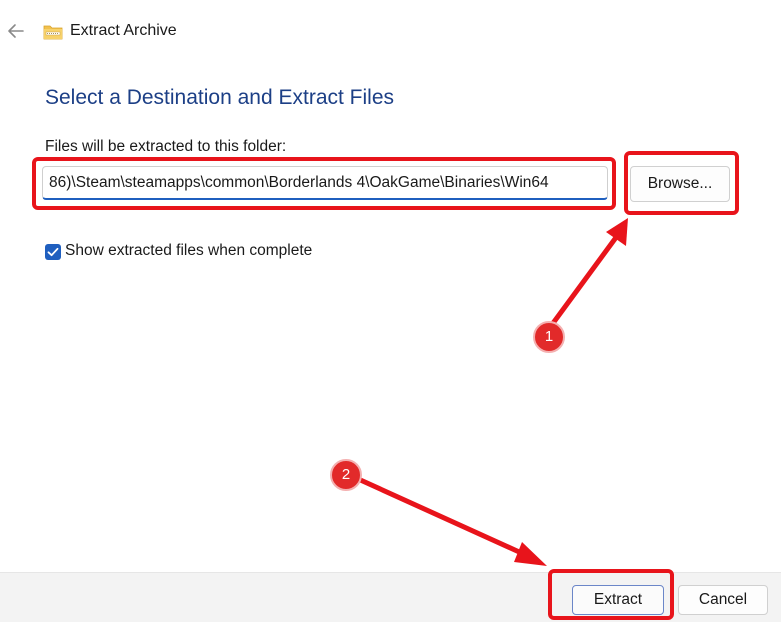 This screenshot has height=622, width=781. What do you see at coordinates (586, 275) in the screenshot?
I see `arrow-to-browse` at bounding box center [586, 275].